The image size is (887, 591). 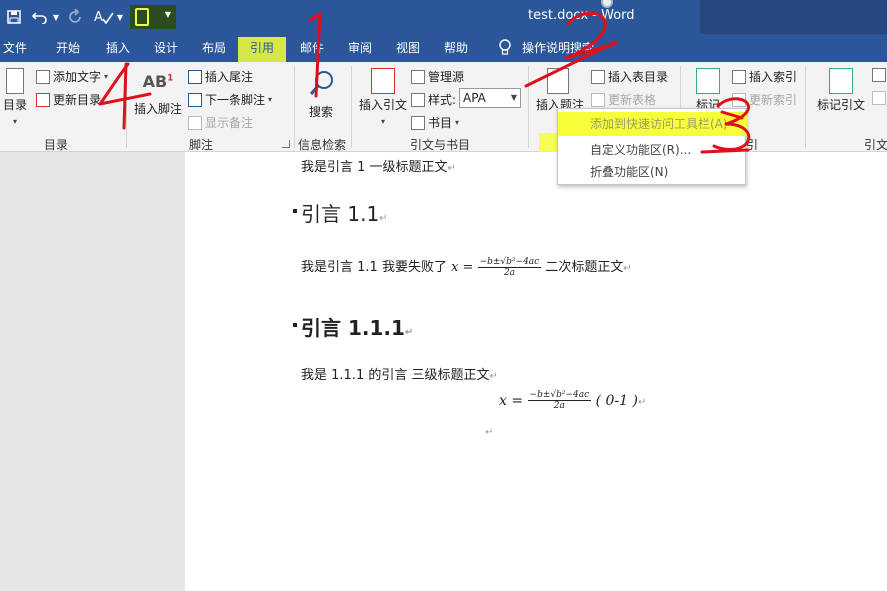 I want to click on equation-line: x = −b±√b²−4ac 2a ( 0-1 )↵, so click(x=572, y=401).